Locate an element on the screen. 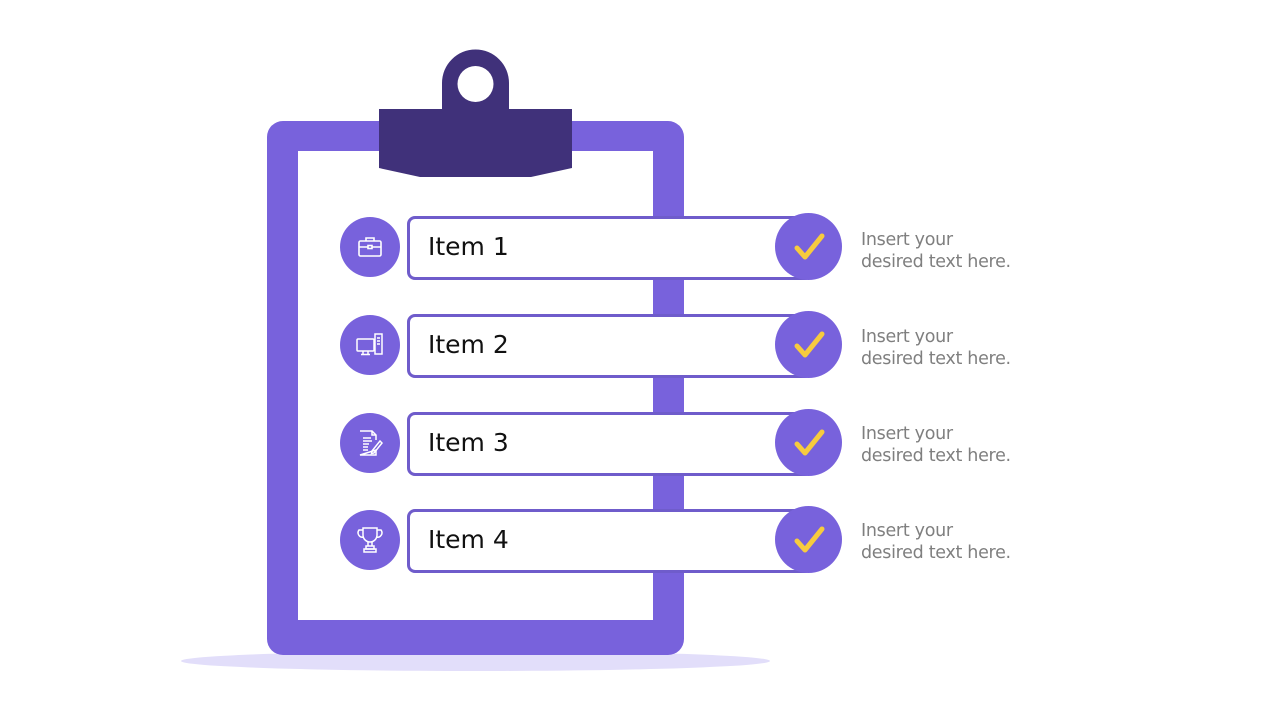  item-label: Item 2 is located at coordinates (468, 344).